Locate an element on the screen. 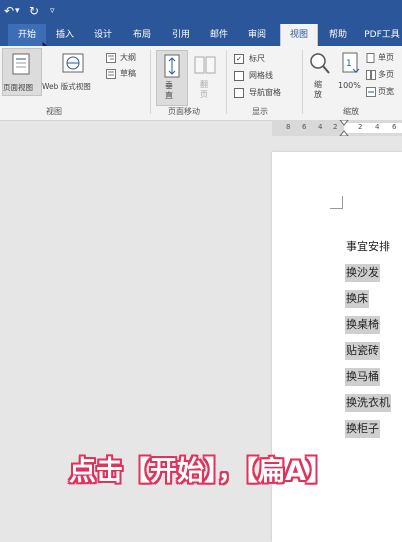  zoom-100-button: 1 100% is located at coordinates (351, 77).